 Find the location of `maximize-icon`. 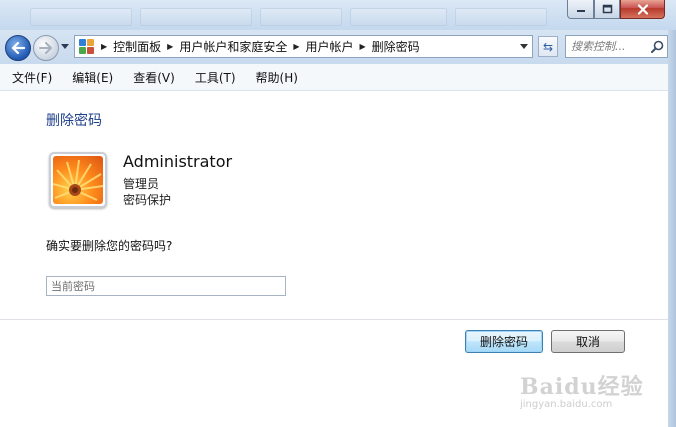

maximize-icon is located at coordinates (607, 9).